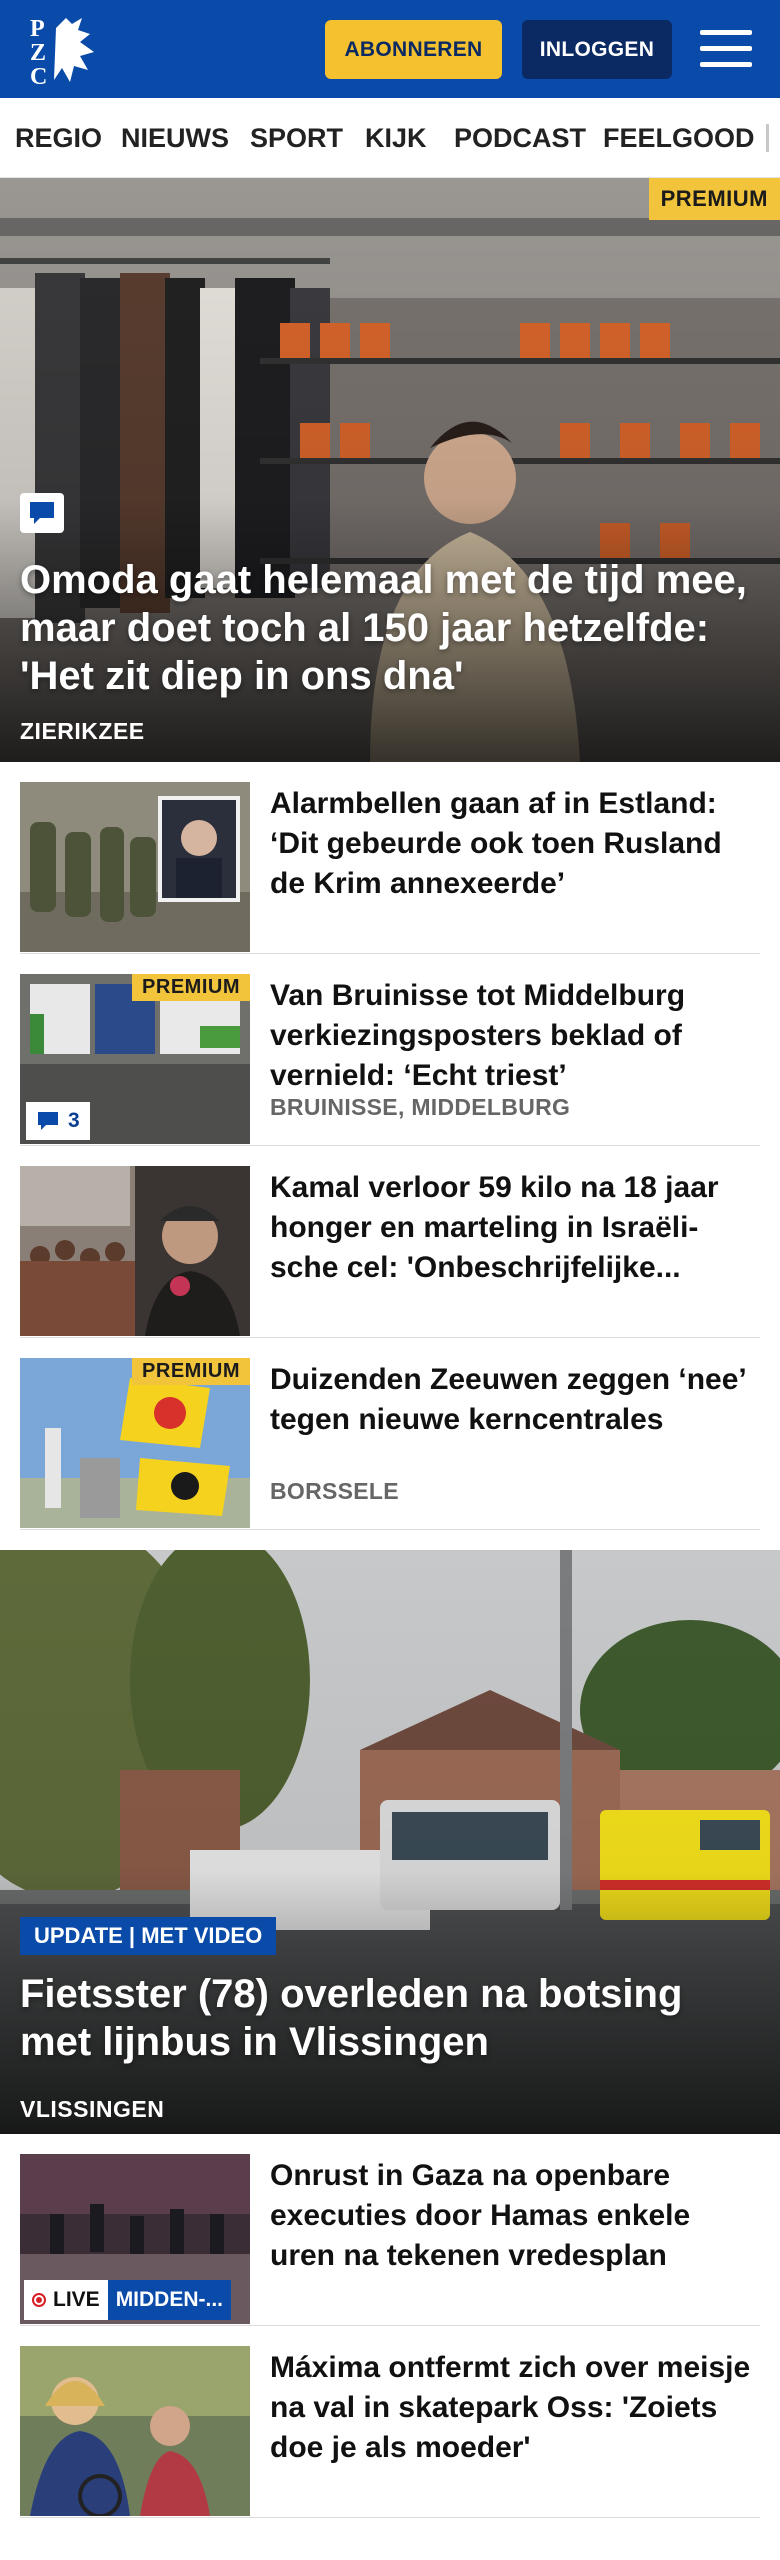 Image resolution: width=780 pixels, height=2560 pixels. Describe the element at coordinates (38, 53) in the screenshot. I see `svg-text: Z` at that location.